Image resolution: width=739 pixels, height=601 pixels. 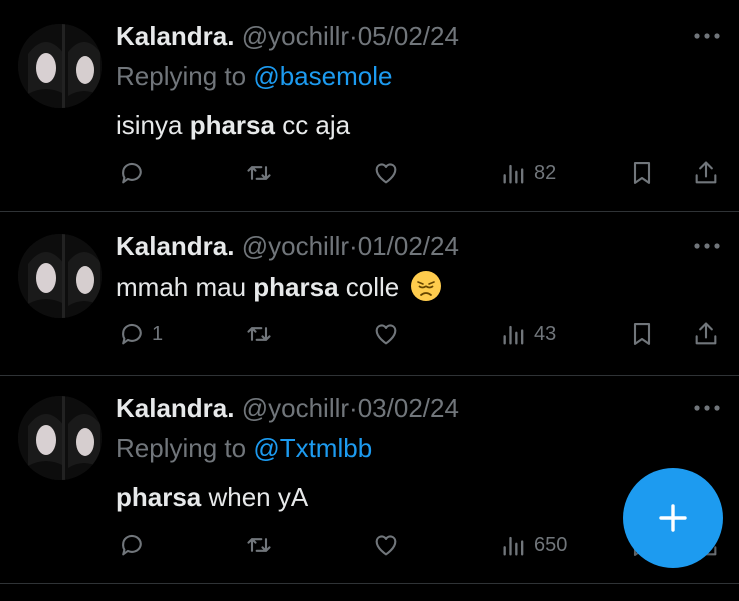 What do you see at coordinates (369, 173) in the screenshot?
I see `tweet-actions: 82` at bounding box center [369, 173].